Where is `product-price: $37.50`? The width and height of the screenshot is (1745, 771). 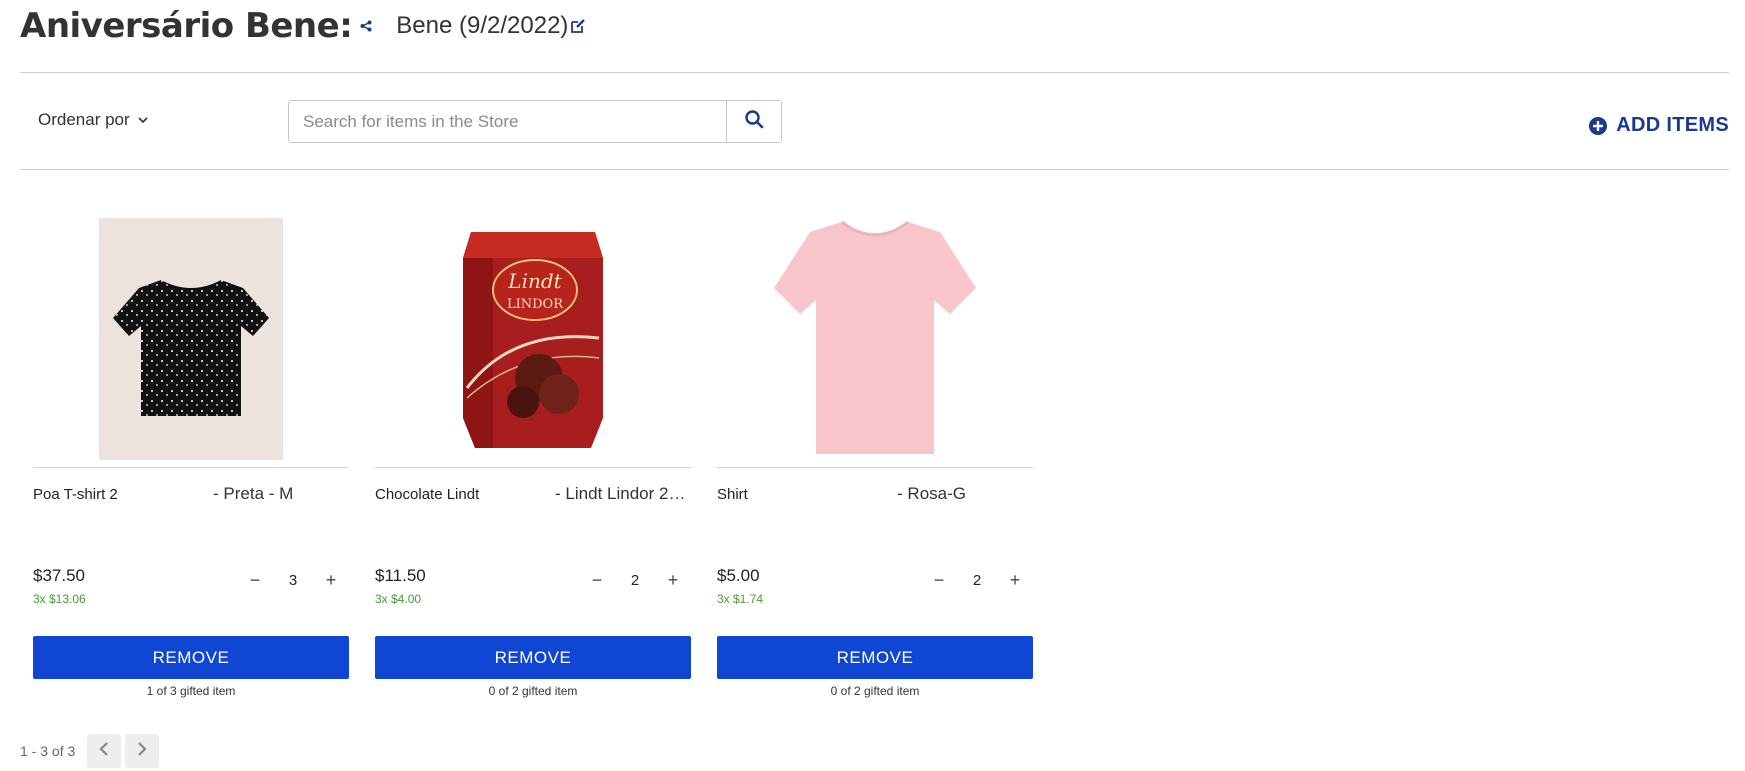
product-price: $37.50 is located at coordinates (59, 575).